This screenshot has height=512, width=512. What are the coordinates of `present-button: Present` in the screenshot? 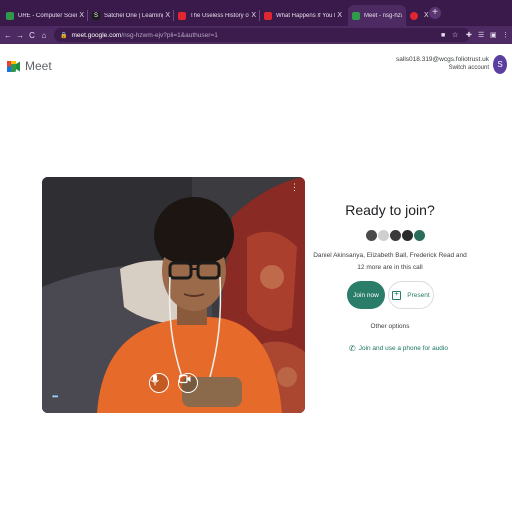 It's located at (411, 295).